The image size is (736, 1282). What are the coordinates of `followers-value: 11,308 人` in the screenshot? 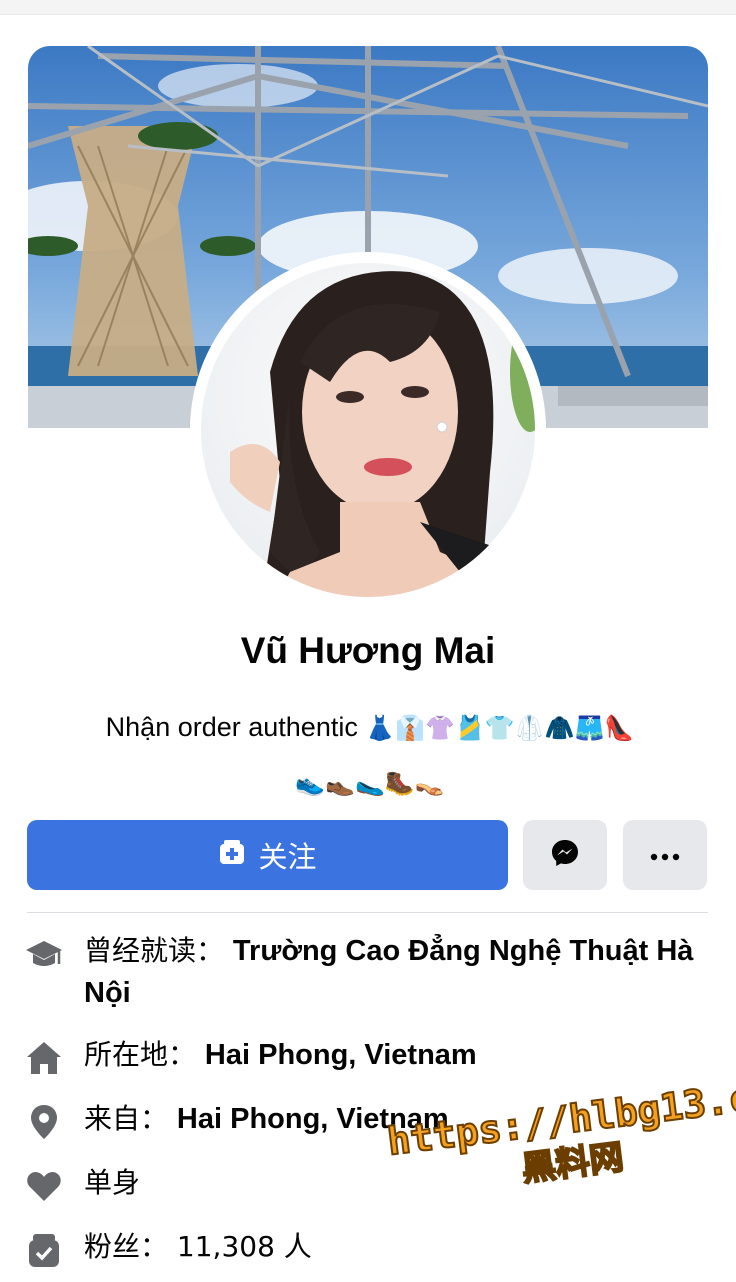 It's located at (244, 1246).